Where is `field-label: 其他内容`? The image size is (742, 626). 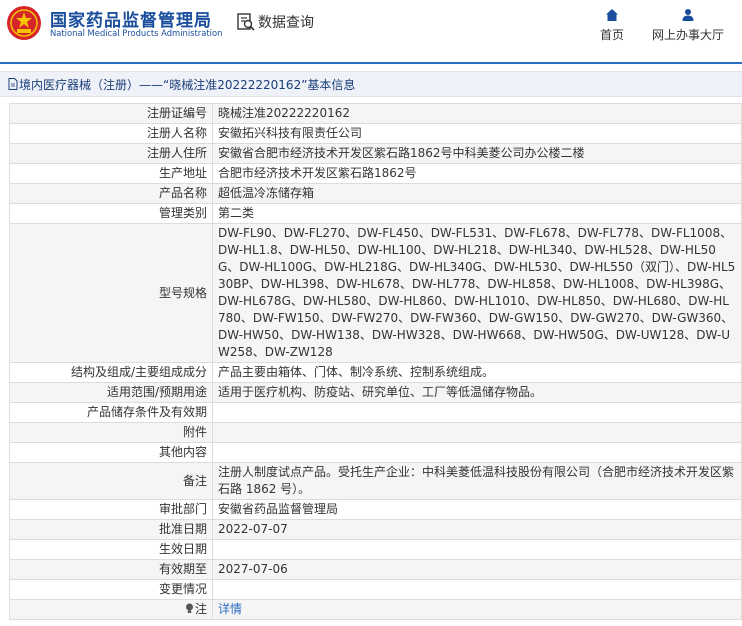
field-label: 其他内容 is located at coordinates (111, 452).